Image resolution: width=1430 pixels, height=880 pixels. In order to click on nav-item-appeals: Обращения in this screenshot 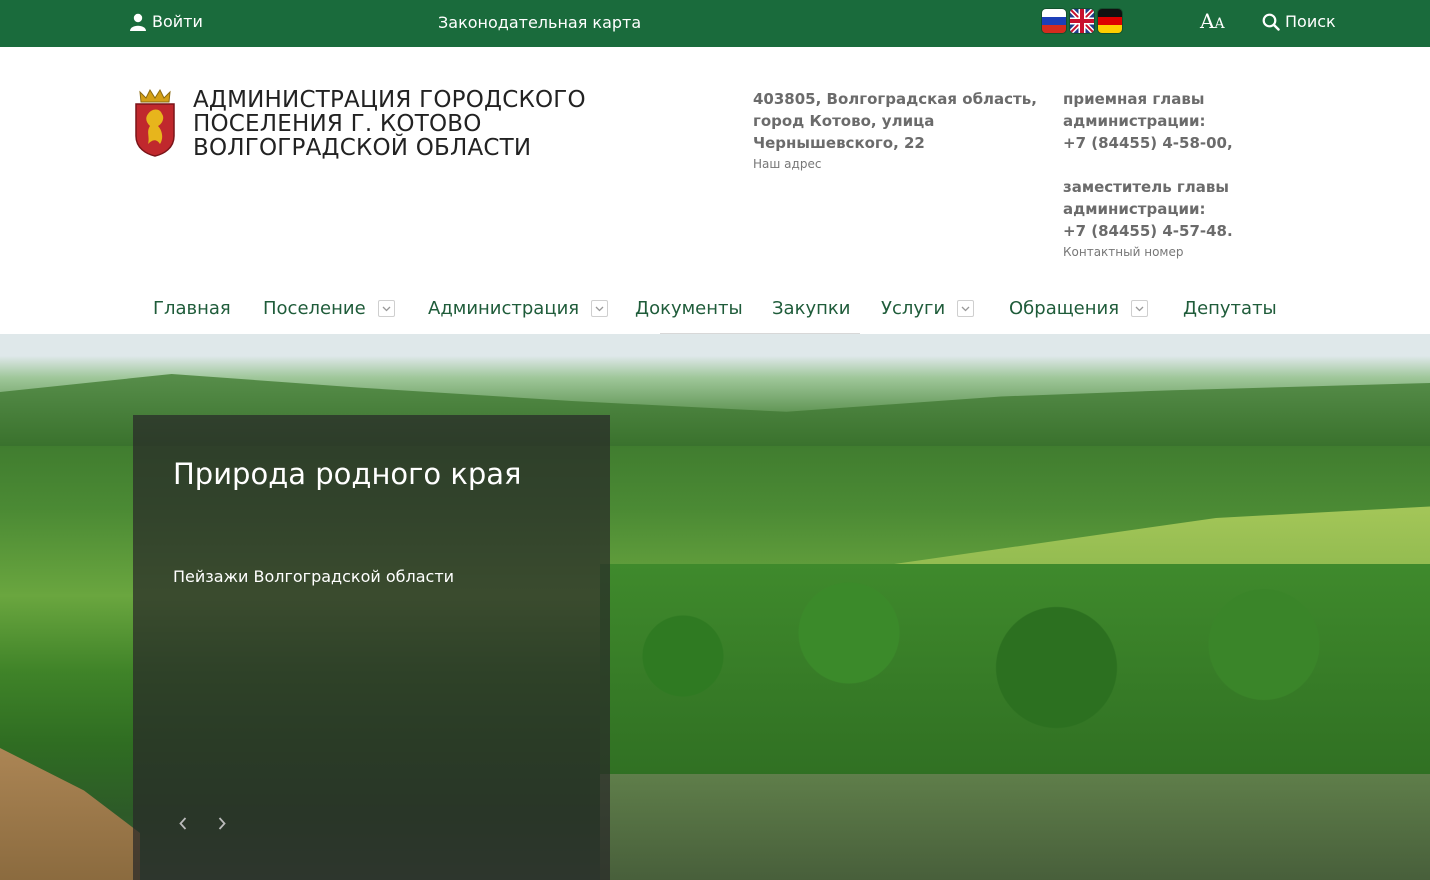, I will do `click(1079, 308)`.